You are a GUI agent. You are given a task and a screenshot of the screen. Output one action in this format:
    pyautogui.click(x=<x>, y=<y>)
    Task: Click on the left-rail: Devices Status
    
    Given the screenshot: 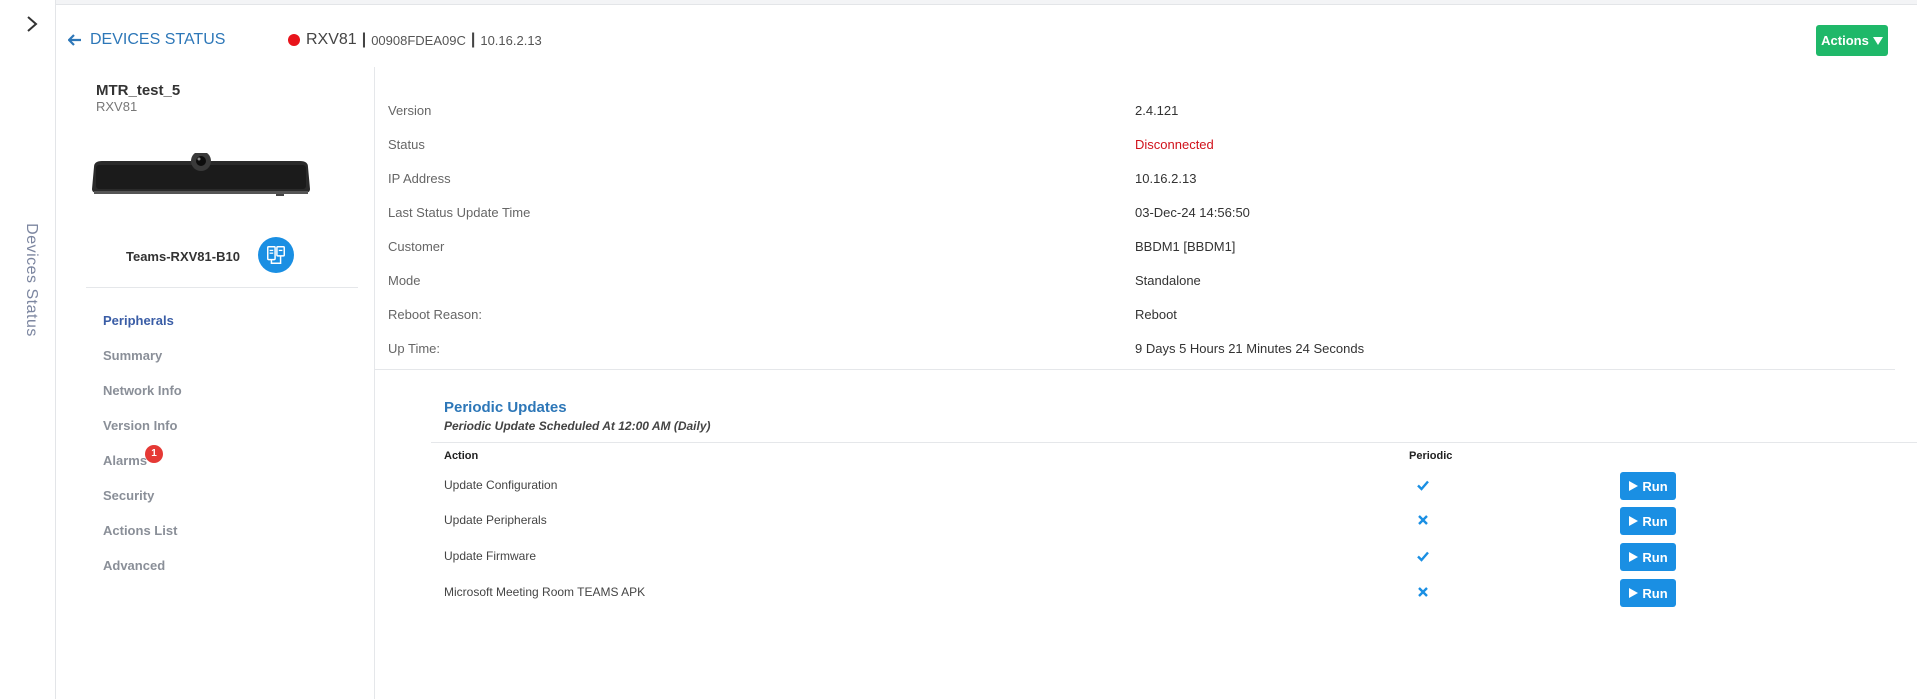 What is the action you would take?
    pyautogui.click(x=28, y=349)
    